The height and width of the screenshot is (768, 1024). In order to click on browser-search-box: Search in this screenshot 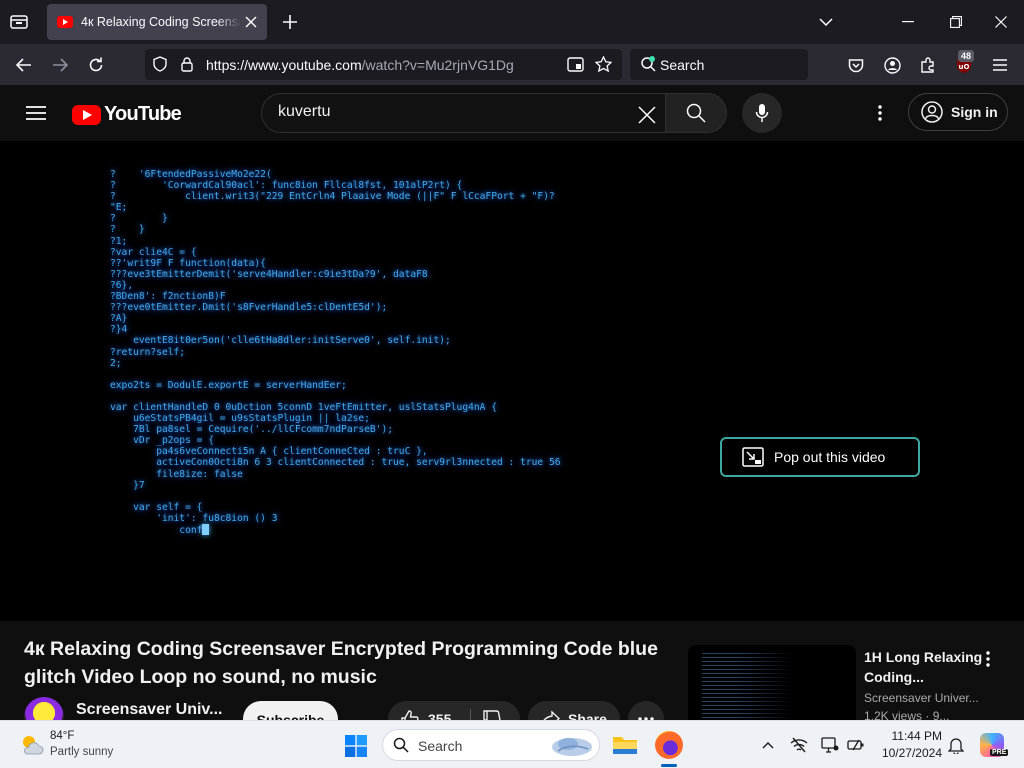, I will do `click(719, 64)`.